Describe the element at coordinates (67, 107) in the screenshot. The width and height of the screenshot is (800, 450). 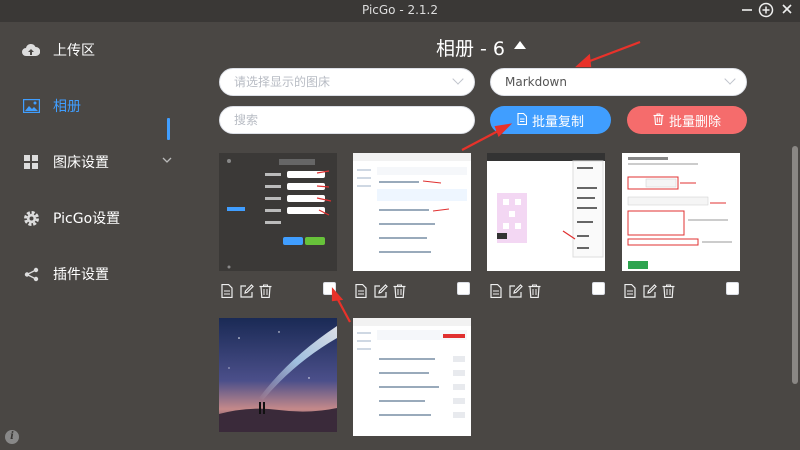
I see `sidebar-item-label: 相册` at that location.